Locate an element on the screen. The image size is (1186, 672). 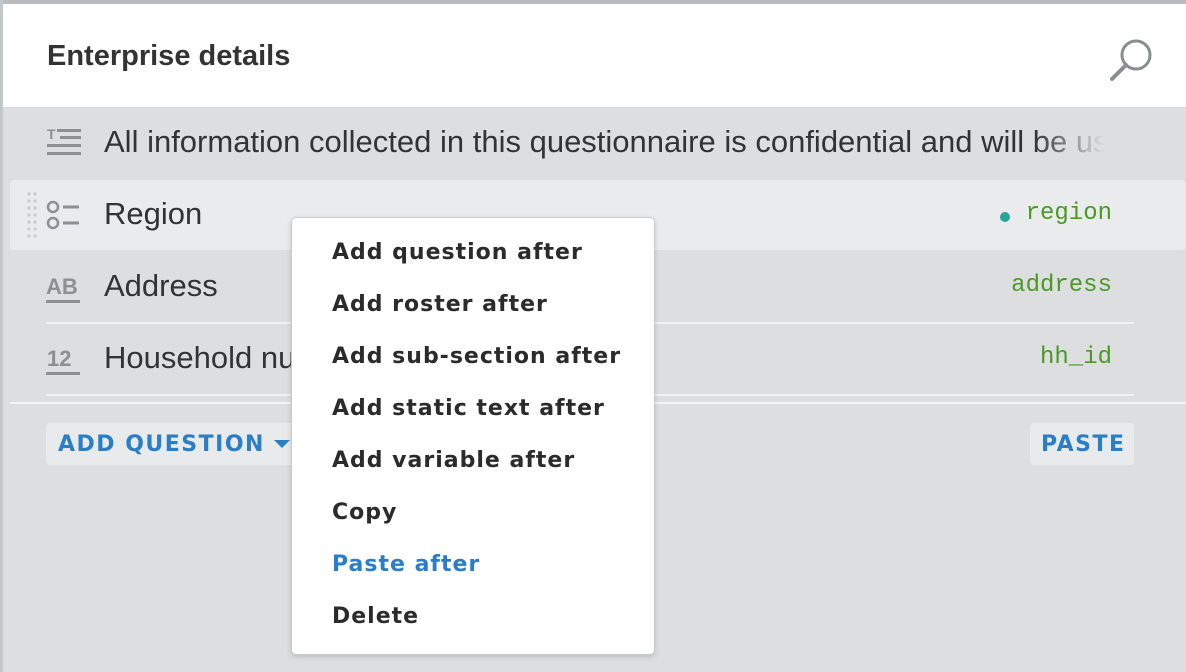
menu-item-paste-after: Paste after is located at coordinates (406, 572).